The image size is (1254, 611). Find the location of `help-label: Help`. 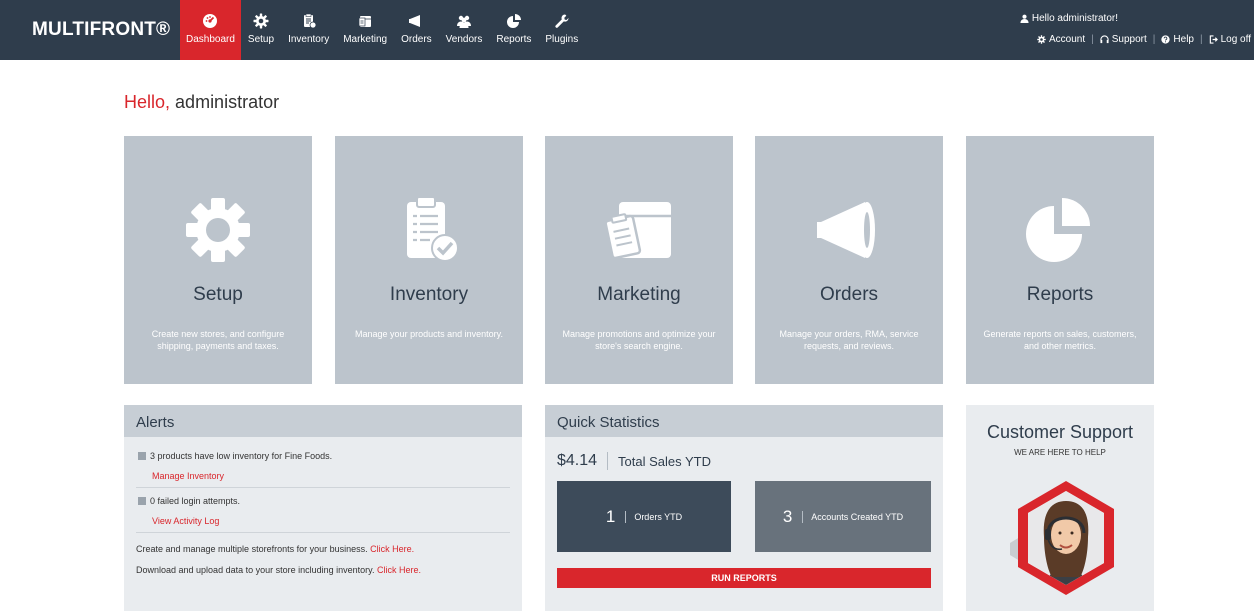

help-label: Help is located at coordinates (1183, 39).